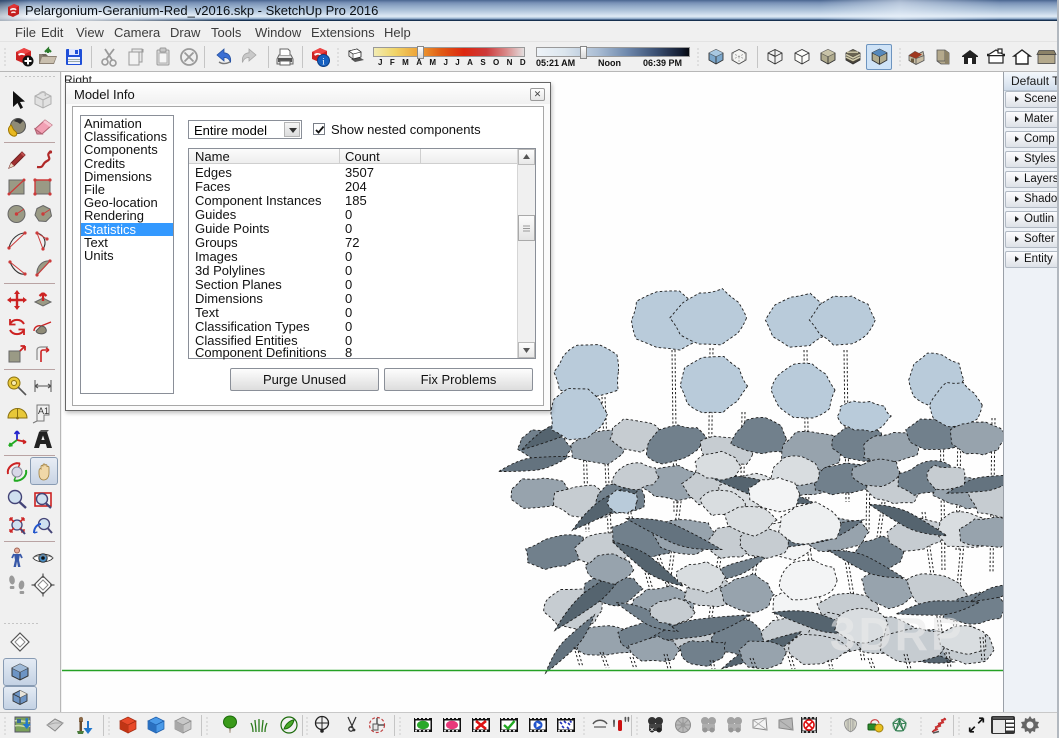  I want to click on svg-text: 3DRP, so click(897, 634).